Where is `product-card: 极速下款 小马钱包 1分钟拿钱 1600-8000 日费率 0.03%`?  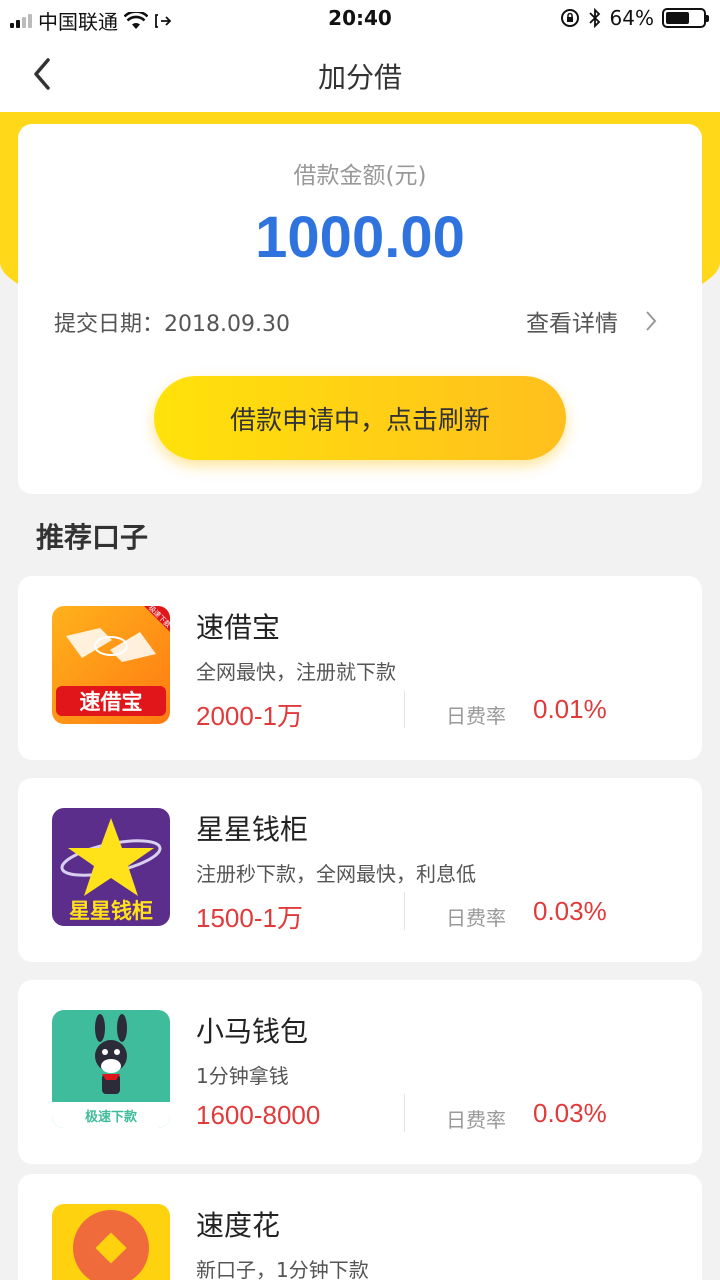
product-card: 极速下款 小马钱包 1分钟拿钱 1600-8000 日费率 0.03% is located at coordinates (360, 1072).